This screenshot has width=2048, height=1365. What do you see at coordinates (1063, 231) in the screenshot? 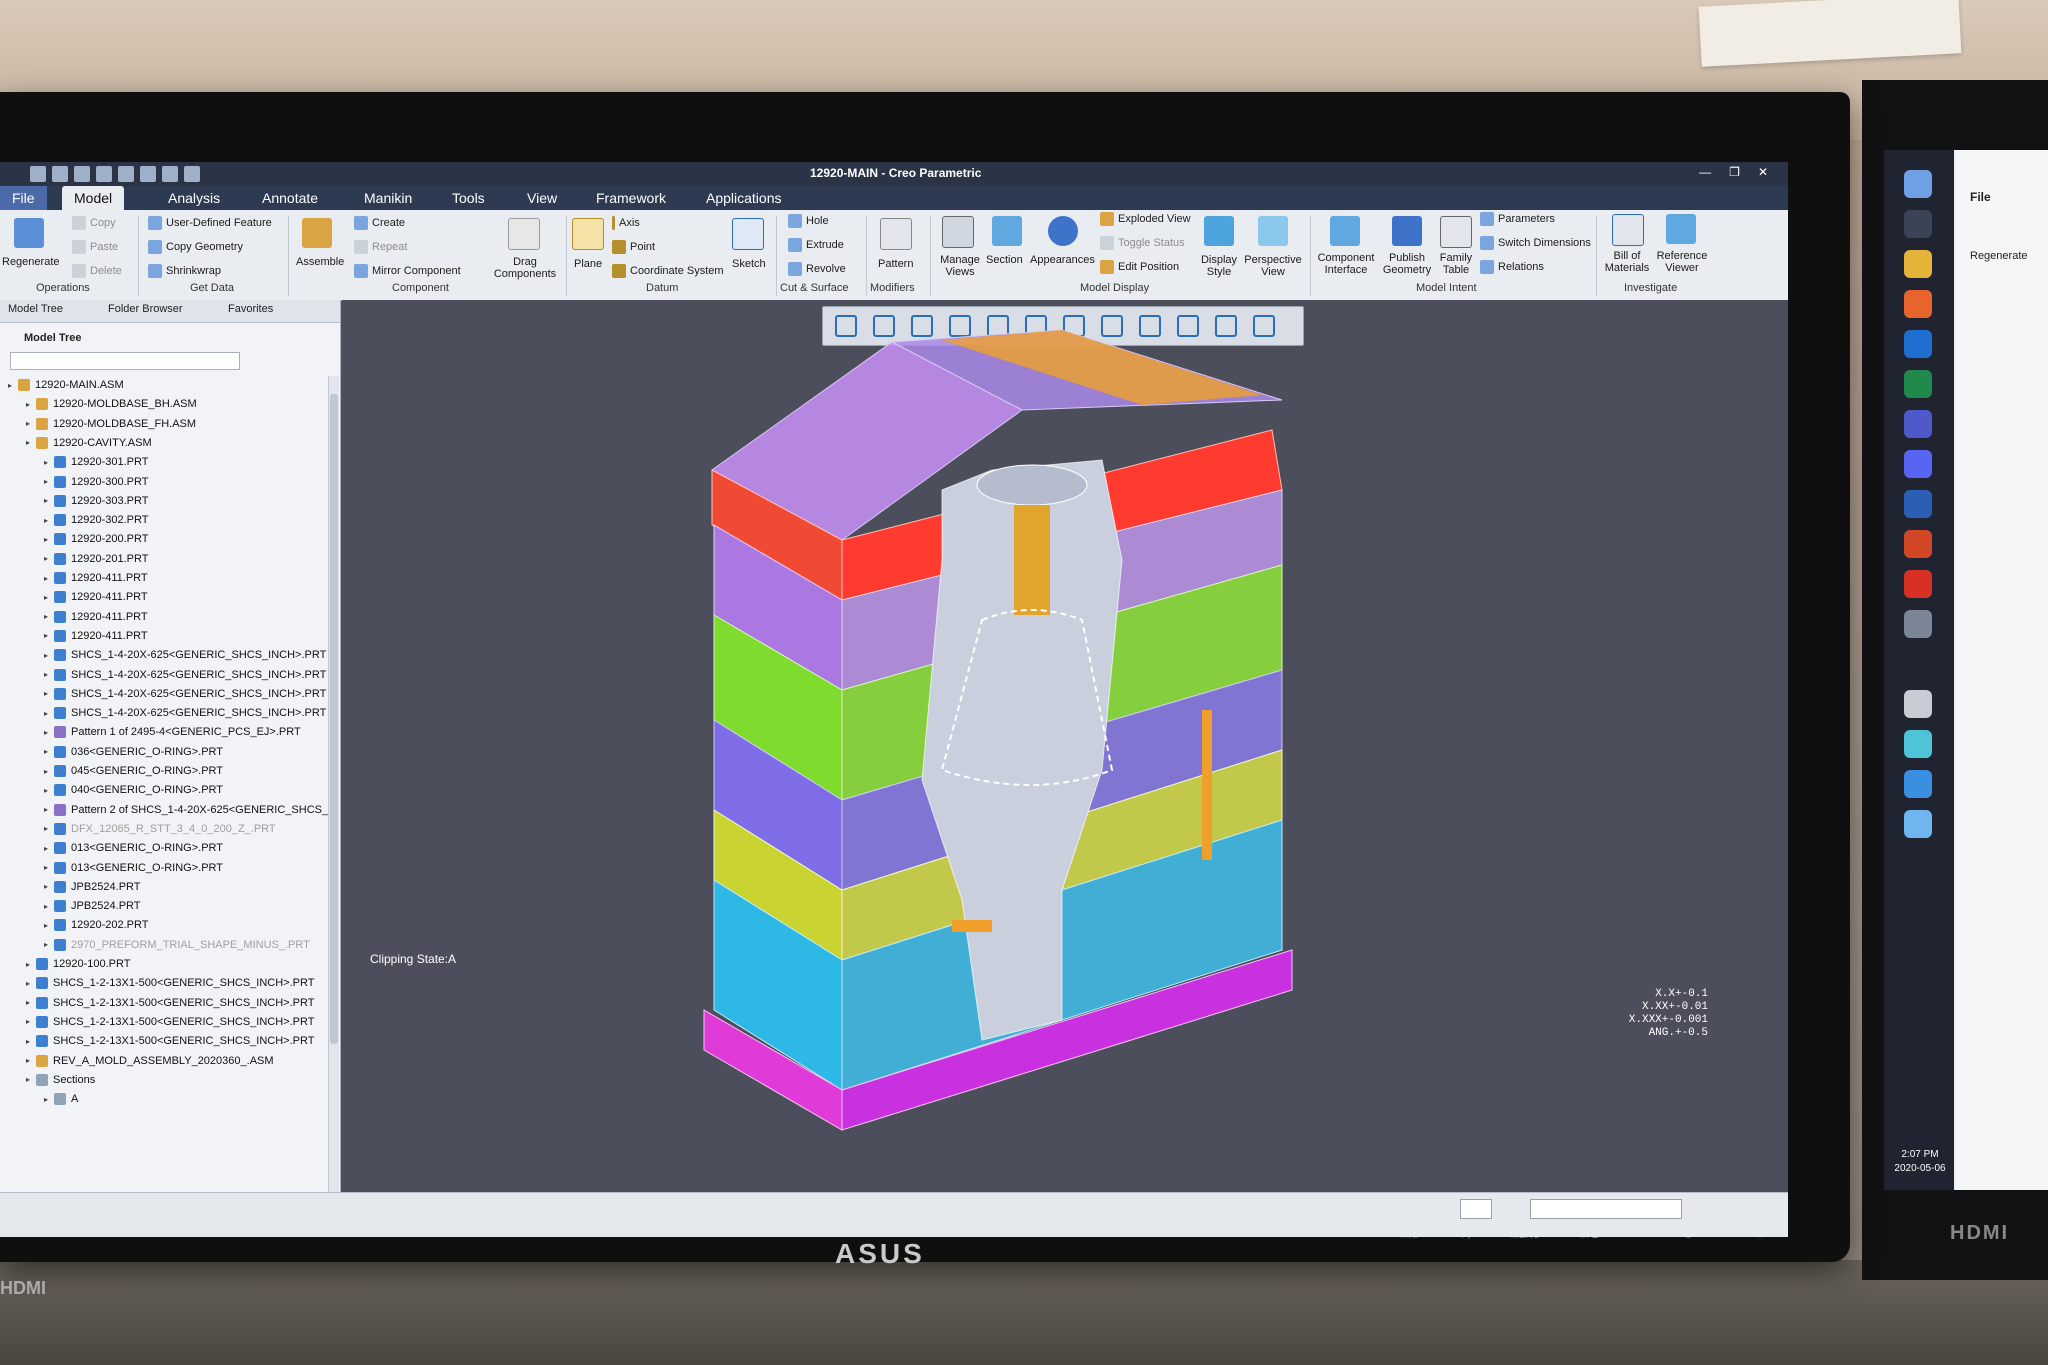
I see `appearances-icon` at bounding box center [1063, 231].